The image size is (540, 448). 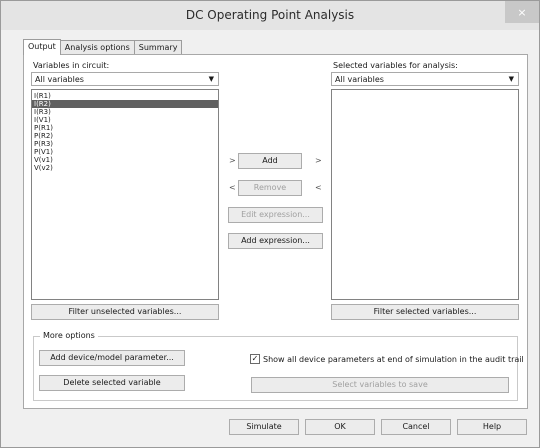 What do you see at coordinates (125, 120) in the screenshot?
I see `list-item: I(V1)` at bounding box center [125, 120].